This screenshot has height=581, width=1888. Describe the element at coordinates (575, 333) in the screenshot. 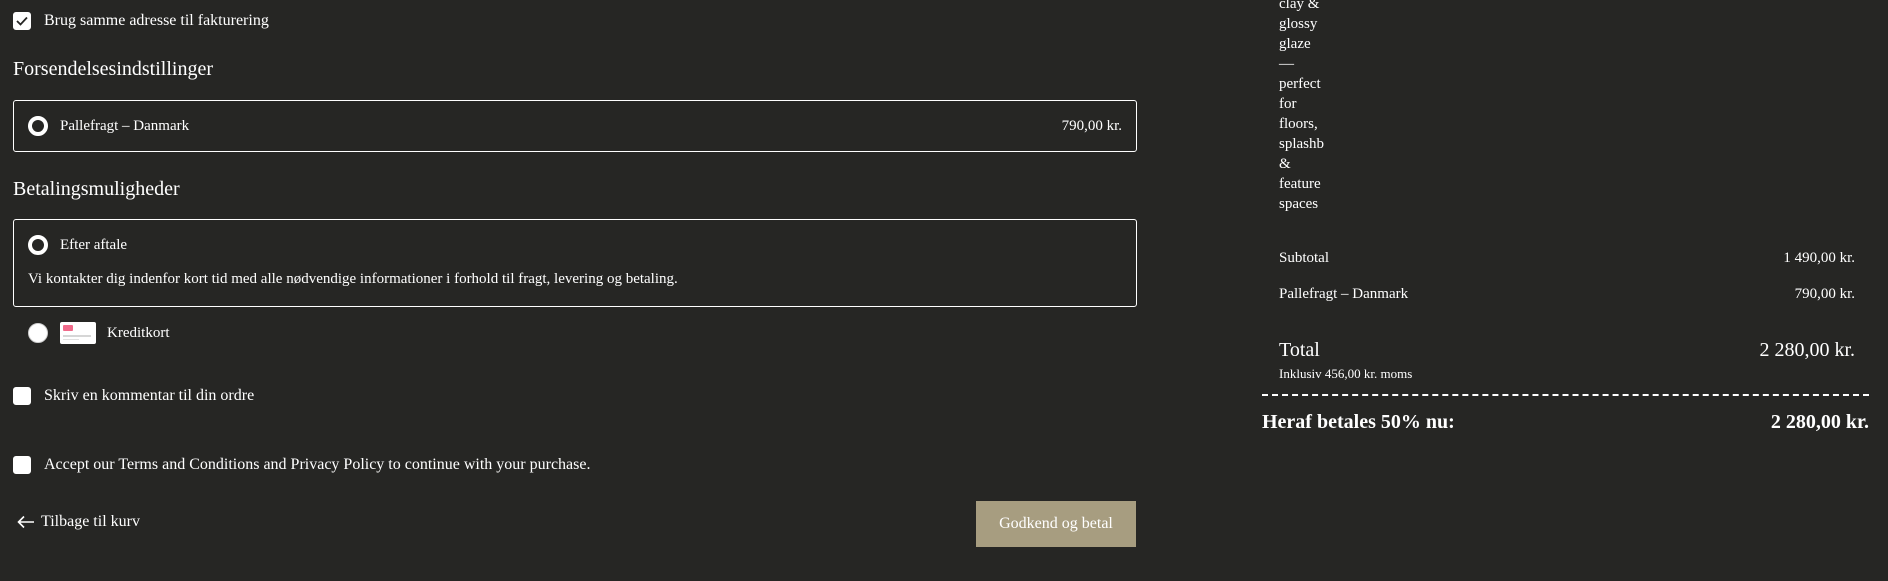

I see `payment-option-kreditkort: Kreditkort` at that location.